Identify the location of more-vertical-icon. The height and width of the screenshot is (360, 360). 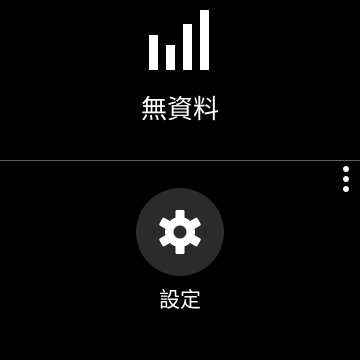
(346, 178).